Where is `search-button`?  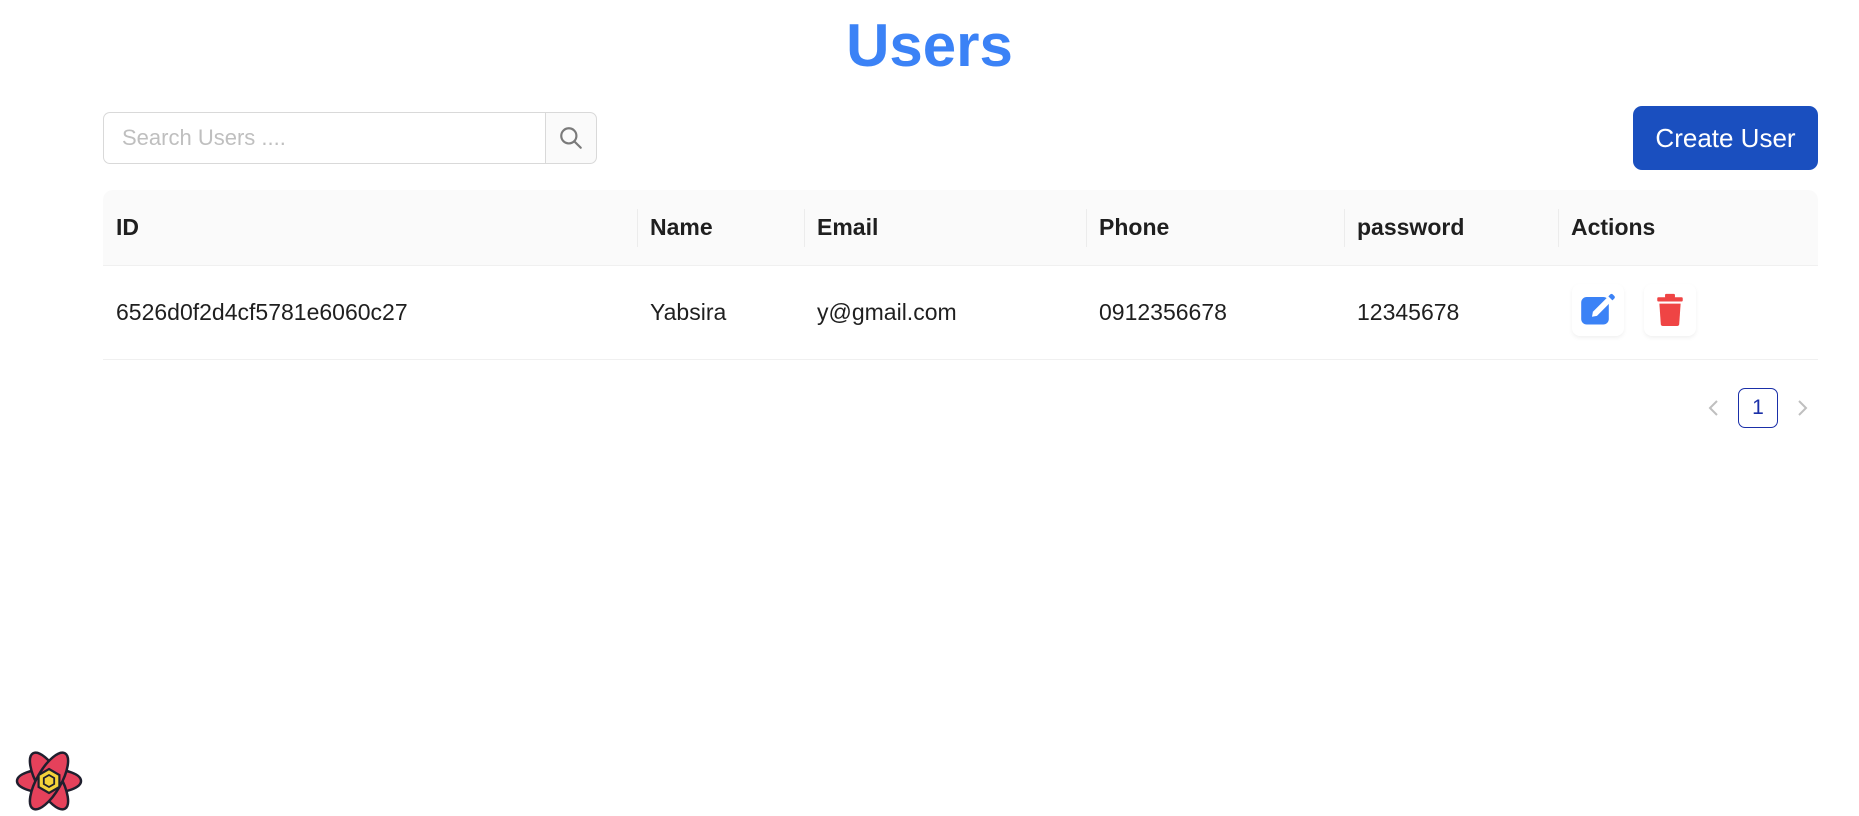 search-button is located at coordinates (571, 138).